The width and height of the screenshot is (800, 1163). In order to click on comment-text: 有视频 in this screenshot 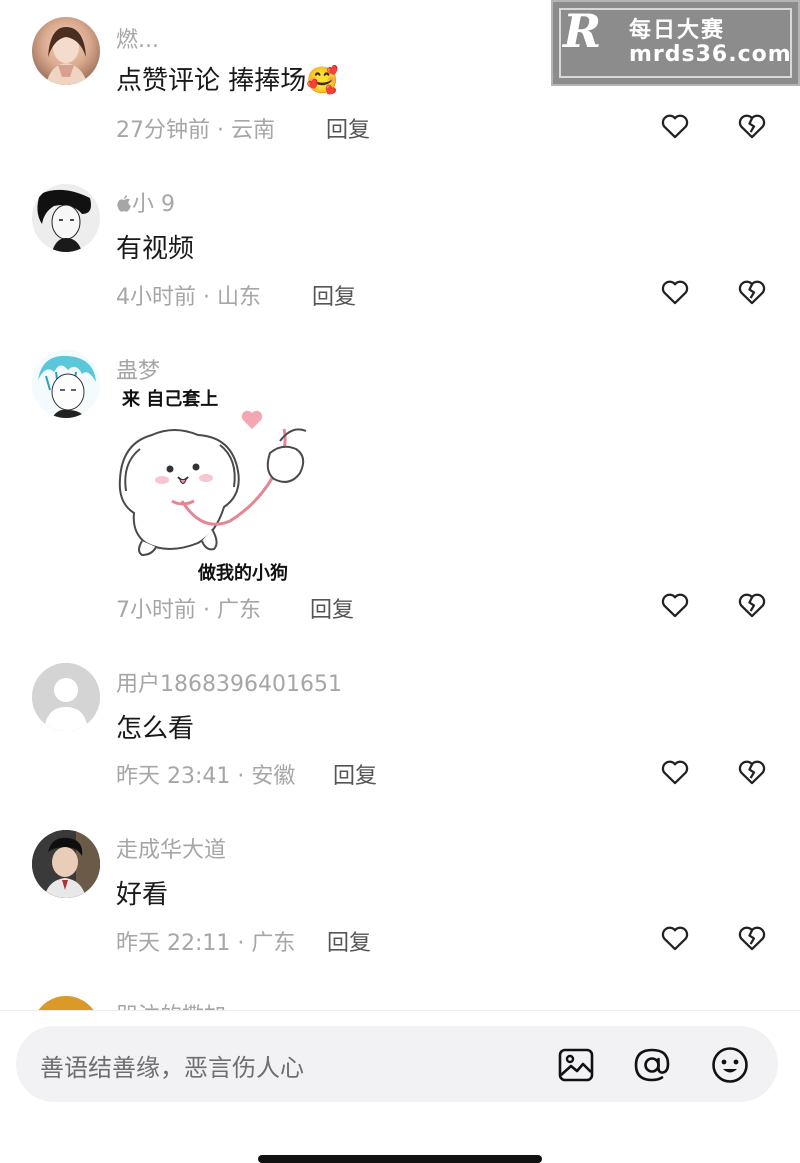, I will do `click(155, 249)`.